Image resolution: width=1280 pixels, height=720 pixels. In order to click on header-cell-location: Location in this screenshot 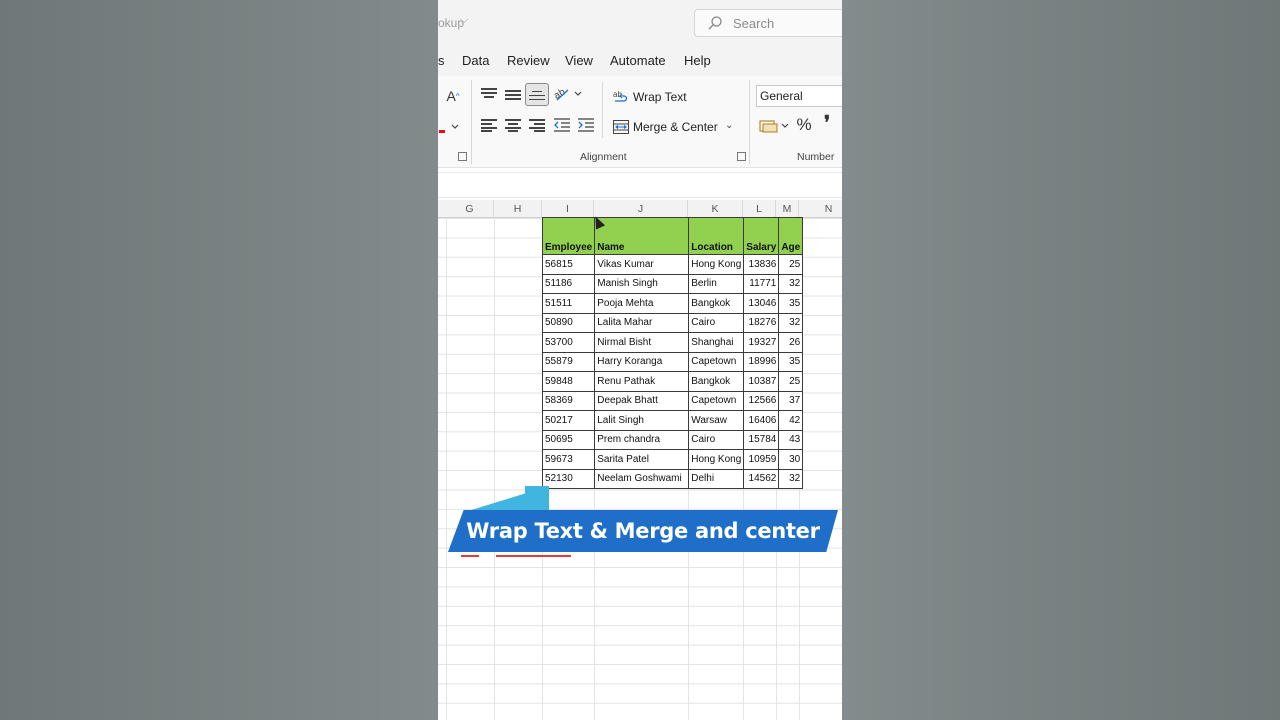, I will do `click(716, 236)`.